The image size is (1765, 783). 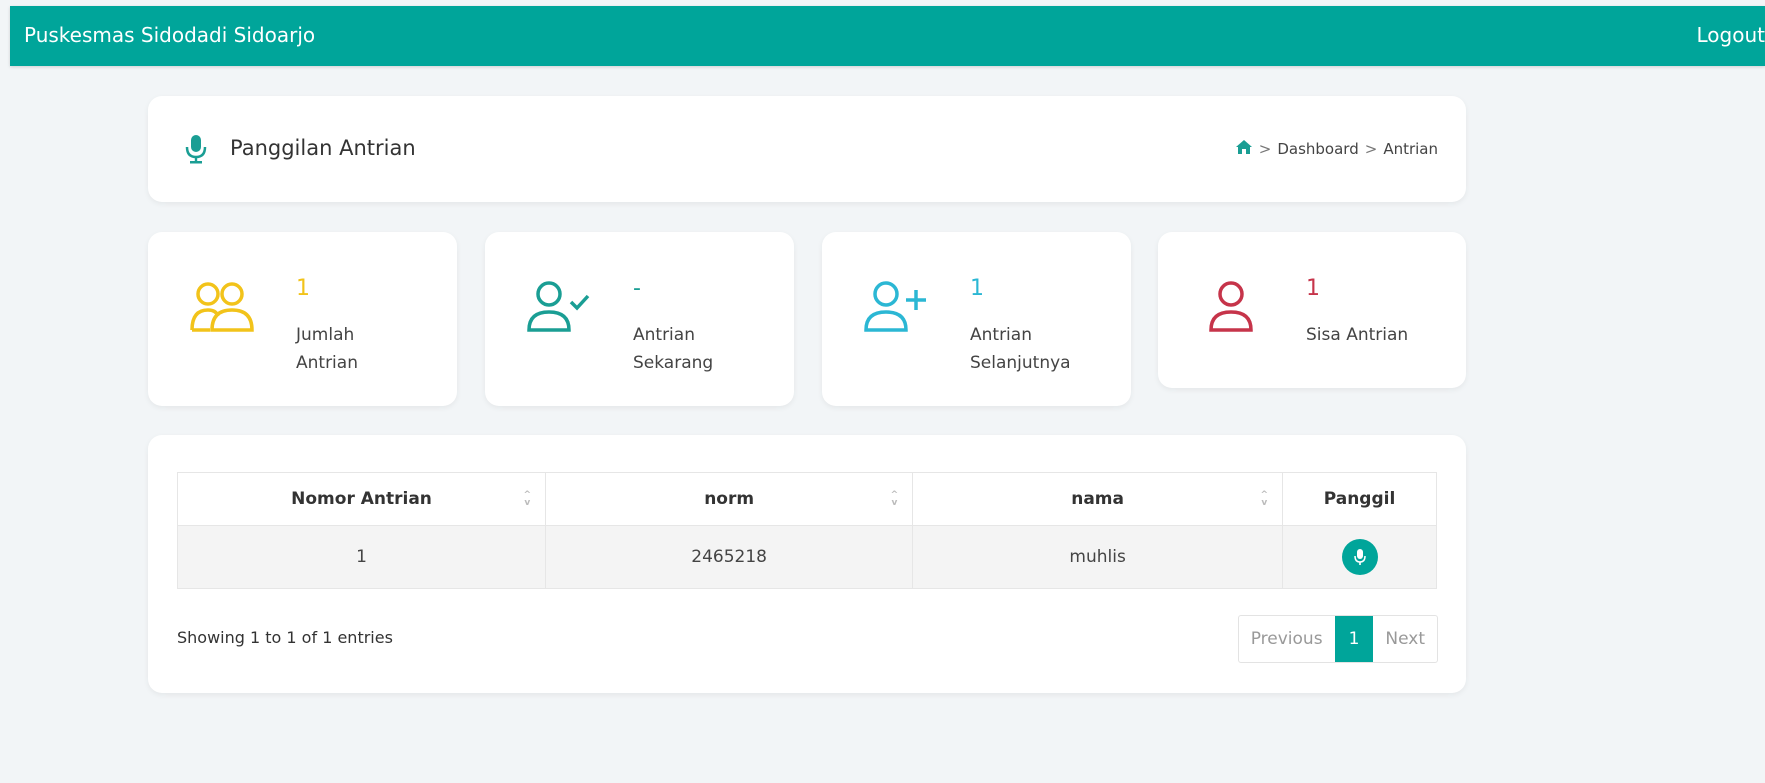 I want to click on stat-label: Jumlah Antrian, so click(x=327, y=349).